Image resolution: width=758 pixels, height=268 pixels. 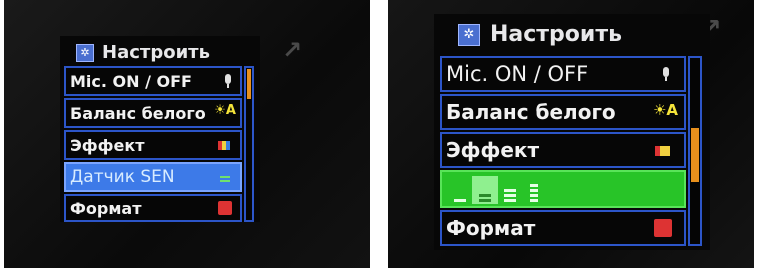 I want to click on menu-item-sensor-expanded, so click(x=563, y=189).